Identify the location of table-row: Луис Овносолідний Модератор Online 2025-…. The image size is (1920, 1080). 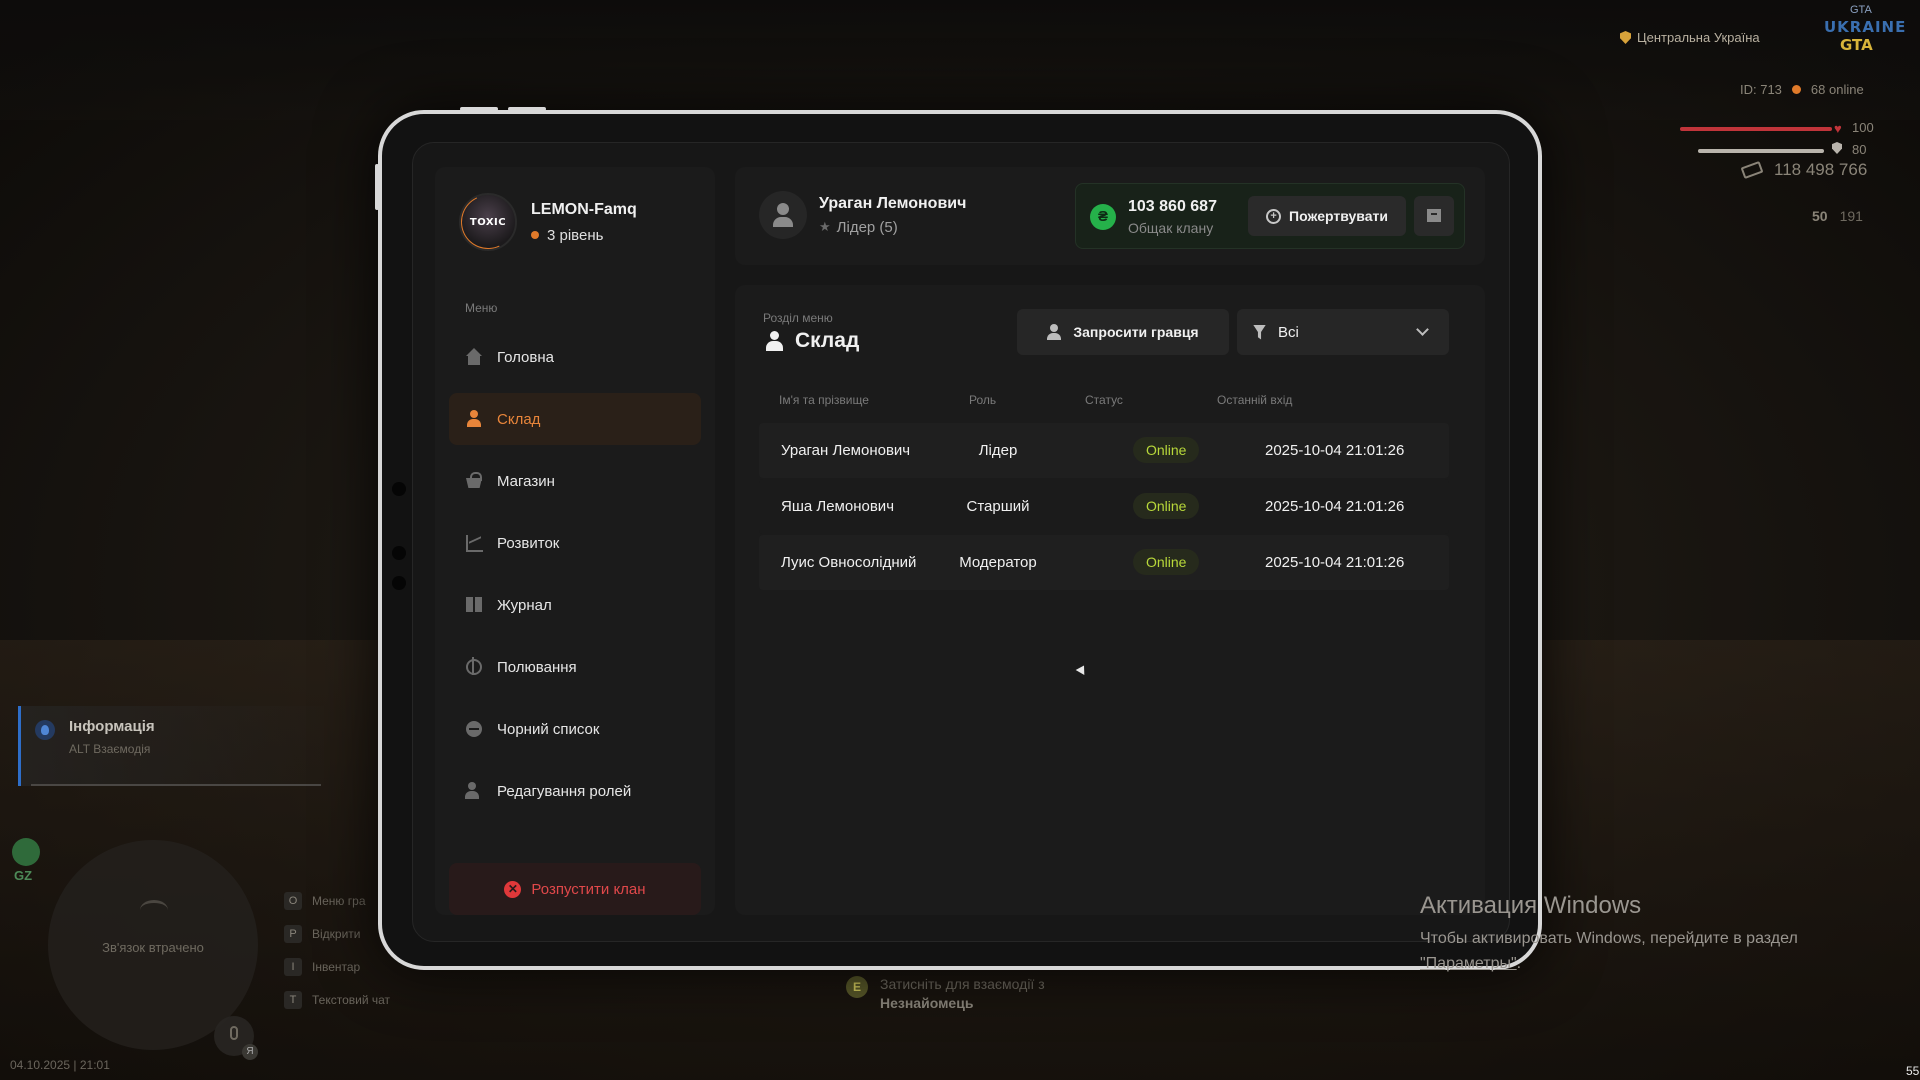
(1104, 562).